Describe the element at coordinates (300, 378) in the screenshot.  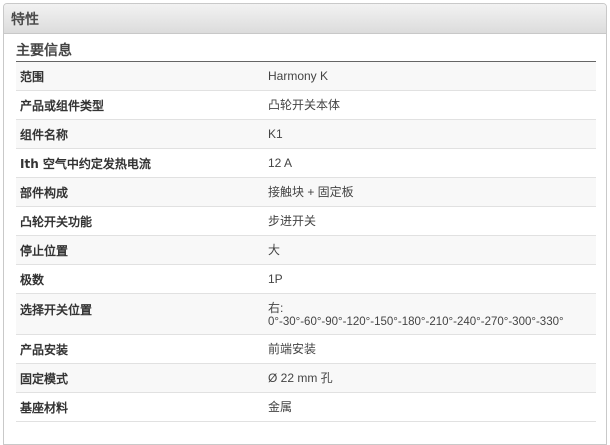
I see `spec-value: Ø 22 mm 孔` at that location.